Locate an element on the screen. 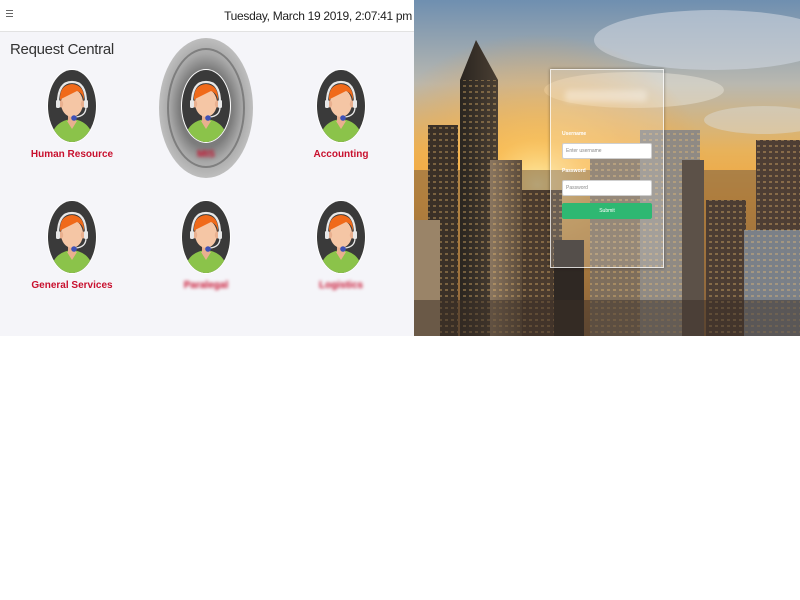 The image size is (800, 600). dept-mis: MIS is located at coordinates (206, 114).